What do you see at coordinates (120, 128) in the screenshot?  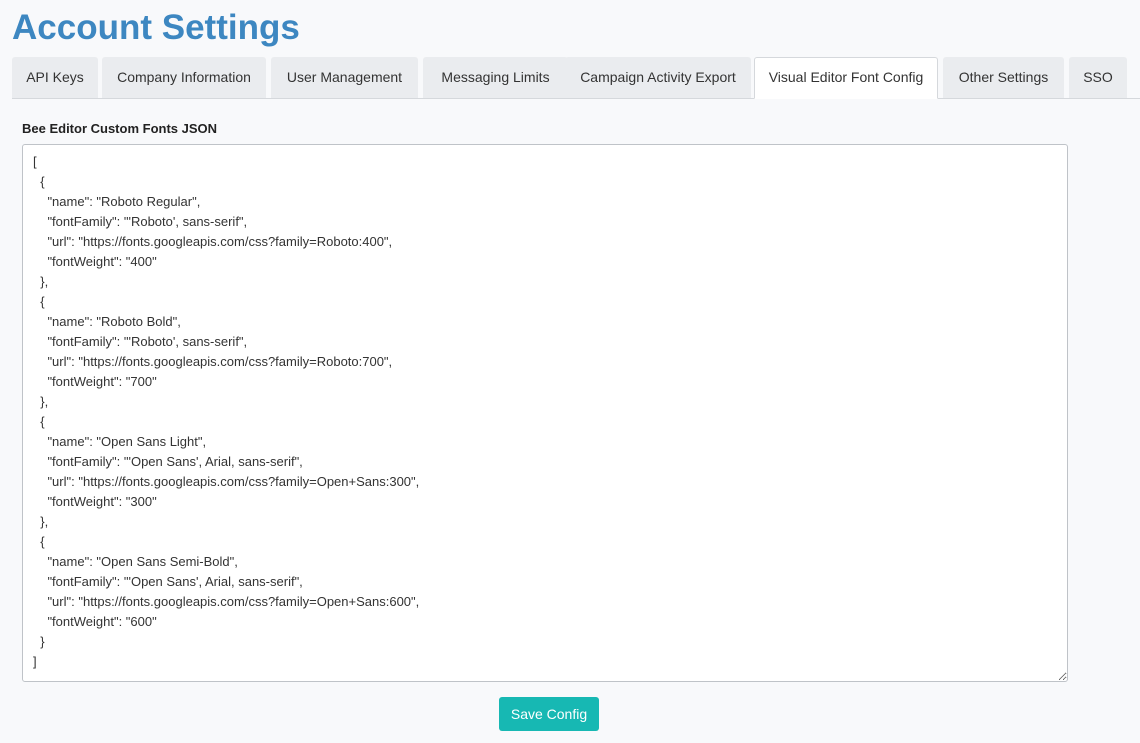 I see `fonts-json-label: Bee Editor Custom Fonts JSON` at bounding box center [120, 128].